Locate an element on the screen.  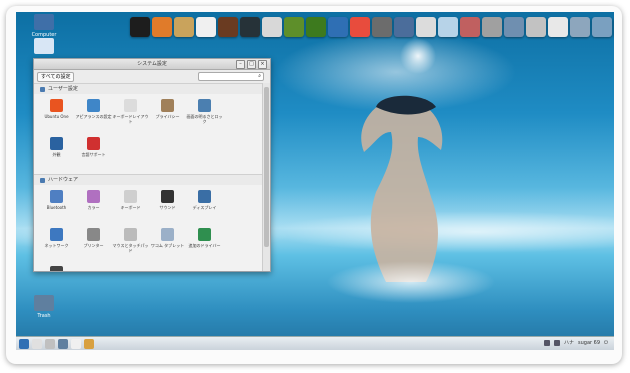
mouse-icon is located at coordinates (130, 234).